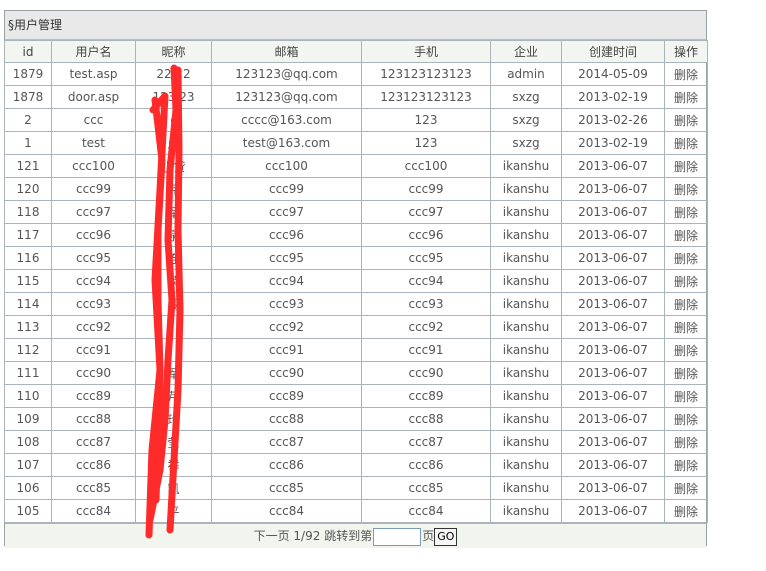 This screenshot has width=766, height=571. What do you see at coordinates (272, 536) in the screenshot?
I see `next-page-link: 下一页` at bounding box center [272, 536].